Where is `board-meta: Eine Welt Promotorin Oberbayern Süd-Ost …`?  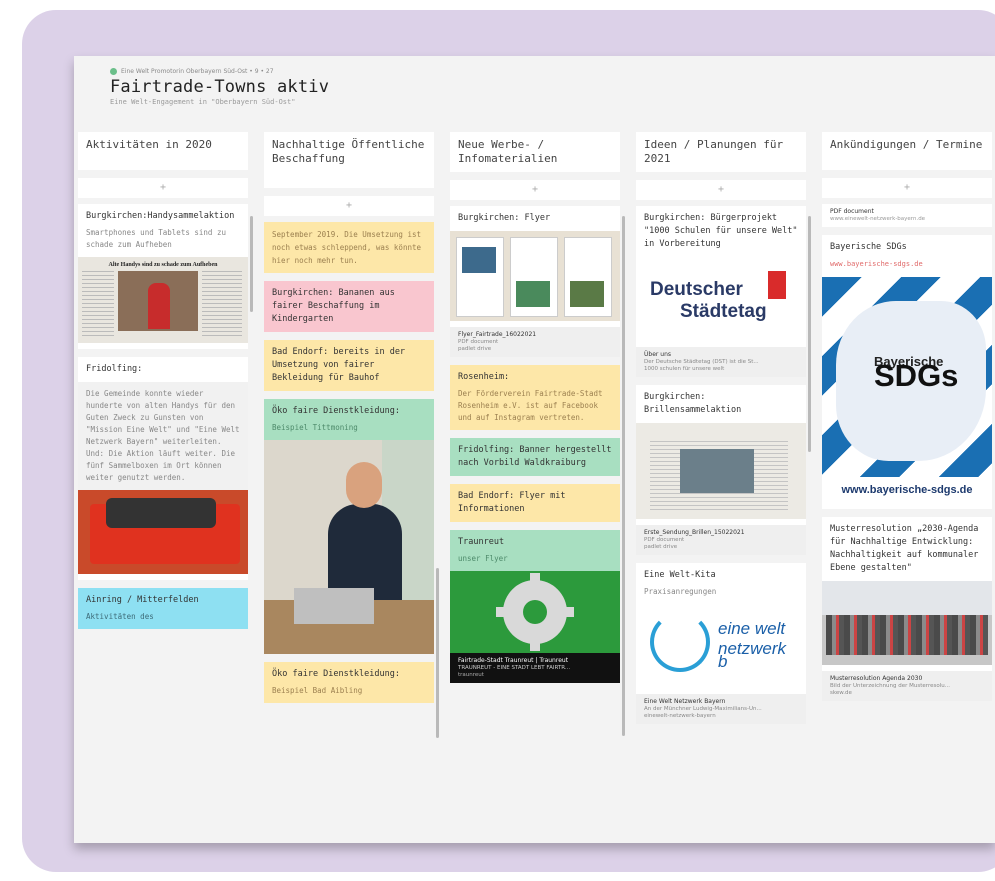
board-meta: Eine Welt Promotorin Oberbayern Süd-Ost … is located at coordinates (410, 71).